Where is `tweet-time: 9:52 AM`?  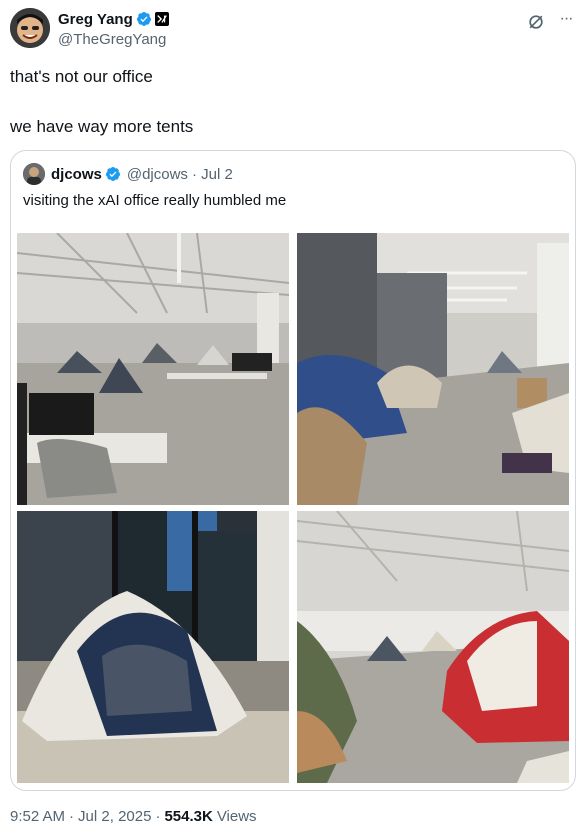 tweet-time: 9:52 AM is located at coordinates (37, 816).